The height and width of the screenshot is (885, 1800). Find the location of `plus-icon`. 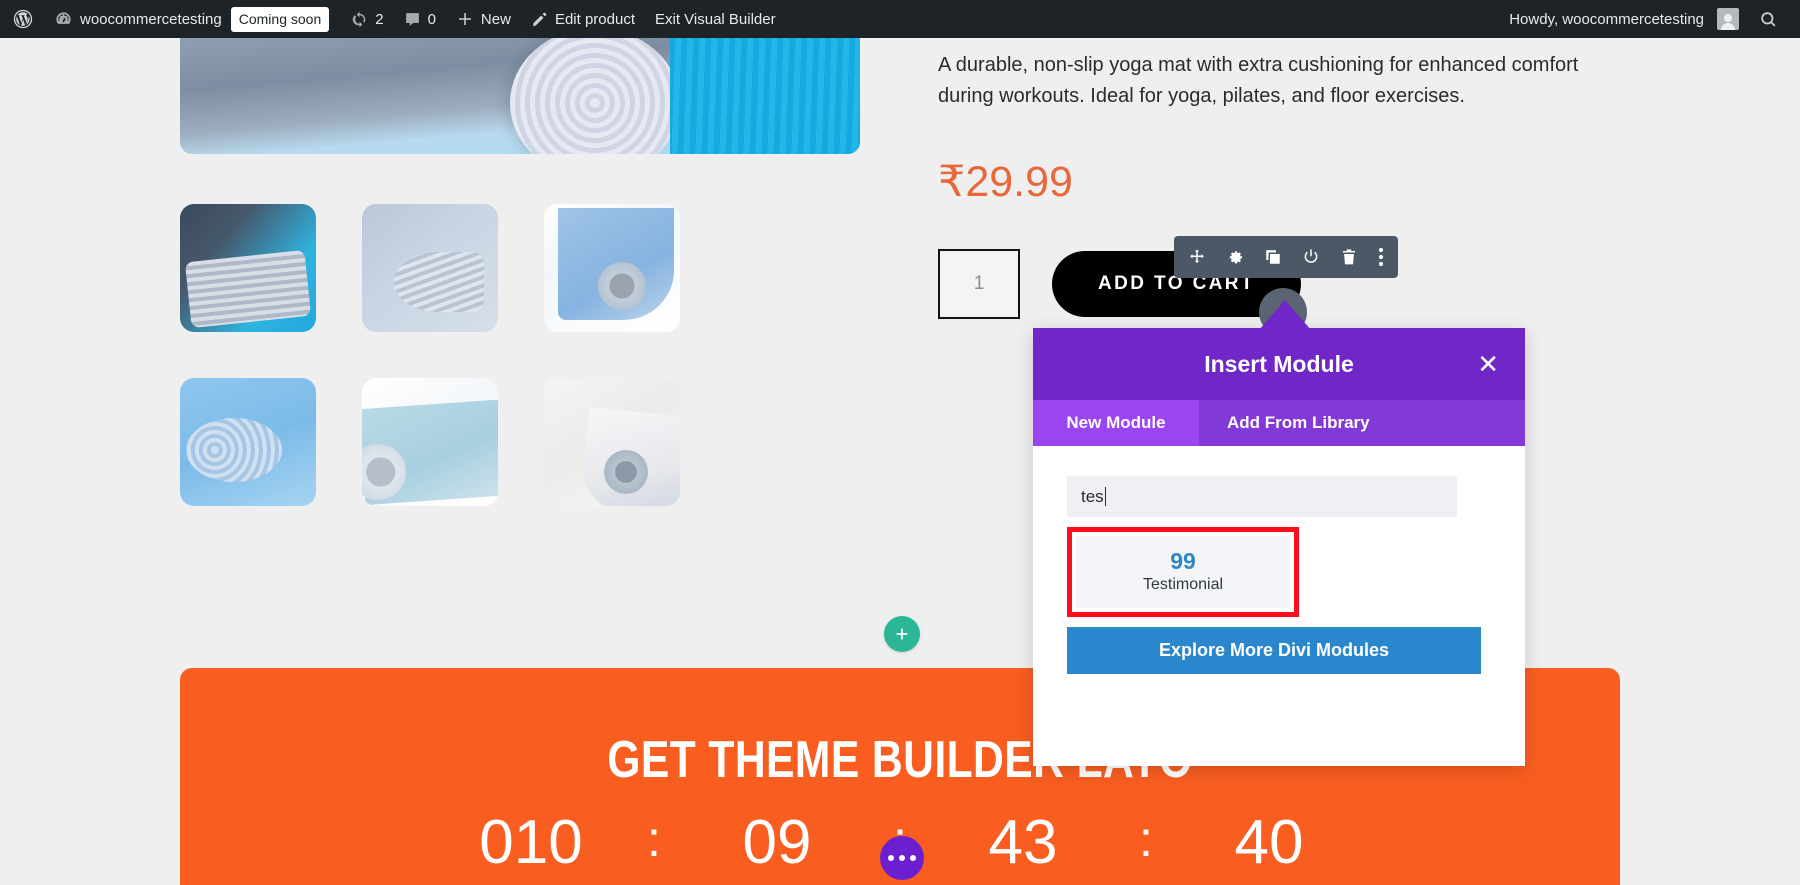

plus-icon is located at coordinates (465, 19).